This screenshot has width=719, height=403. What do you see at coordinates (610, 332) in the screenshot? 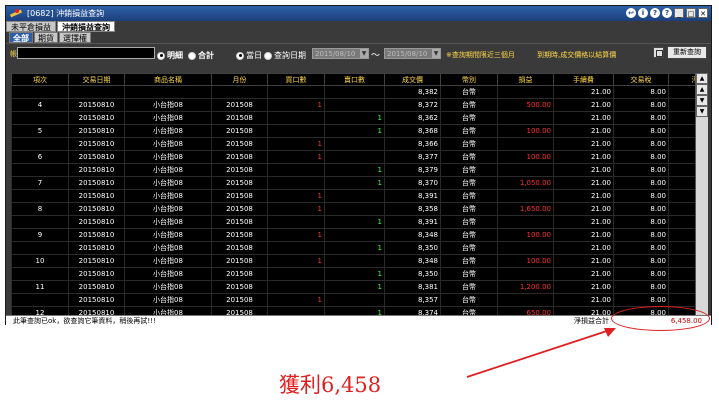
I see `arrow-head-icon` at bounding box center [610, 332].